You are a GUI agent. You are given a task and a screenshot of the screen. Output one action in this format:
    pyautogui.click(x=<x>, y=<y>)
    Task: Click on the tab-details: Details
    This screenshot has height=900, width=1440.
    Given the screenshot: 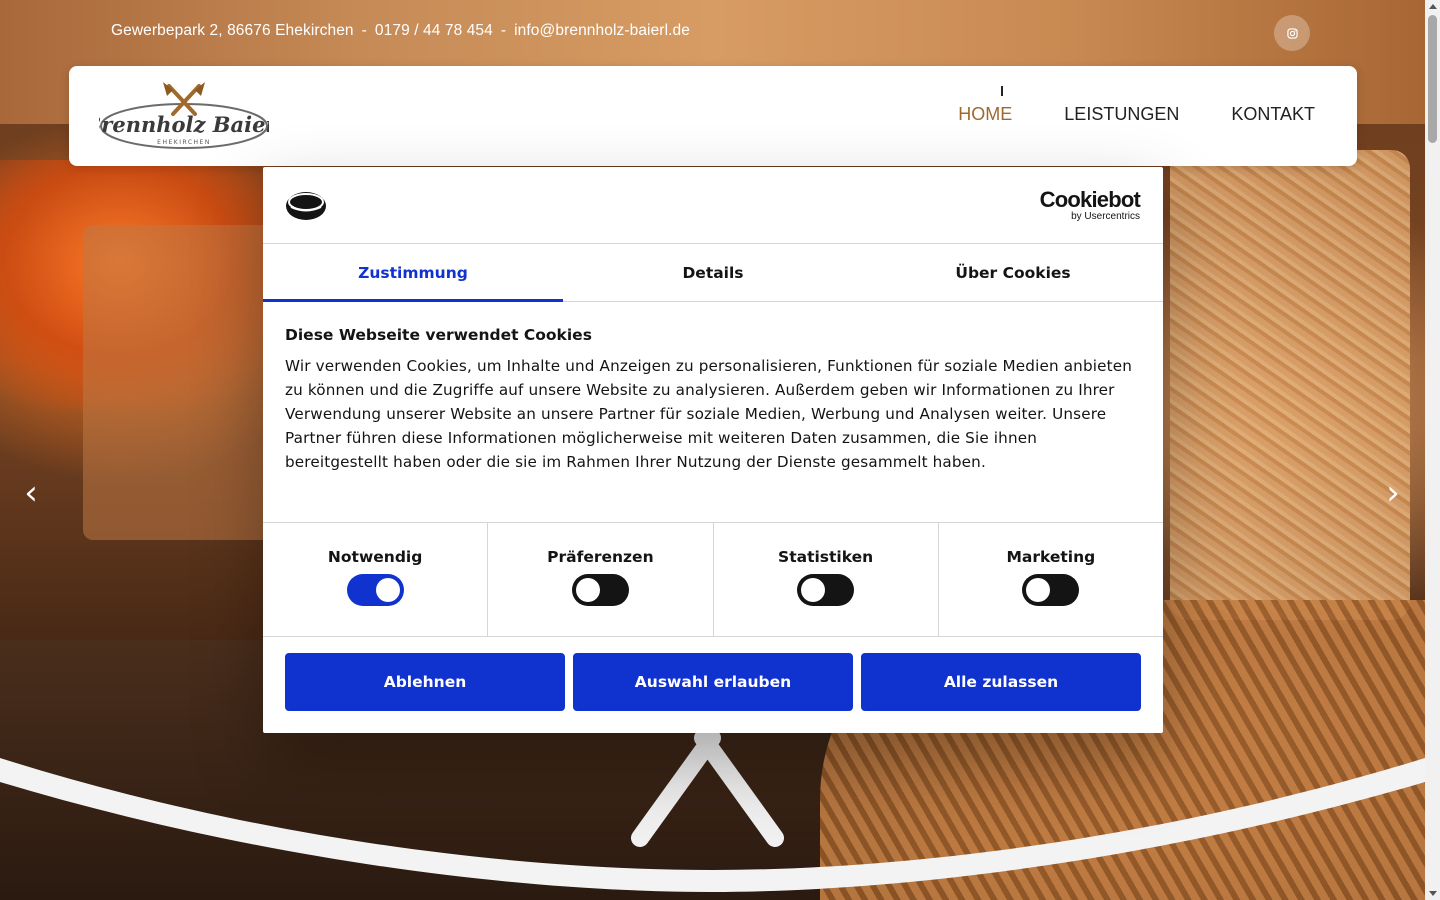 What is the action you would take?
    pyautogui.click(x=713, y=272)
    